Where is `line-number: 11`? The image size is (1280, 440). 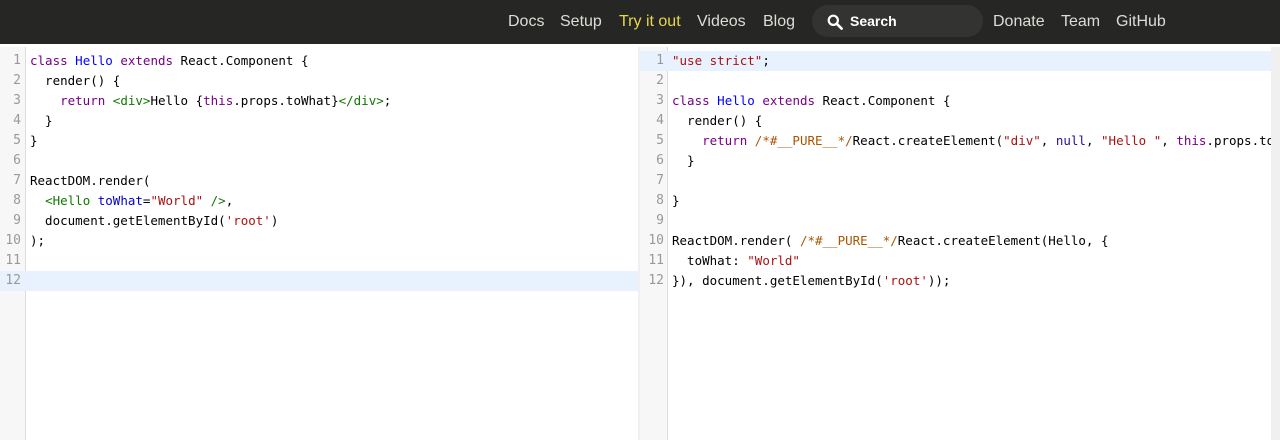
line-number: 11 is located at coordinates (13, 260).